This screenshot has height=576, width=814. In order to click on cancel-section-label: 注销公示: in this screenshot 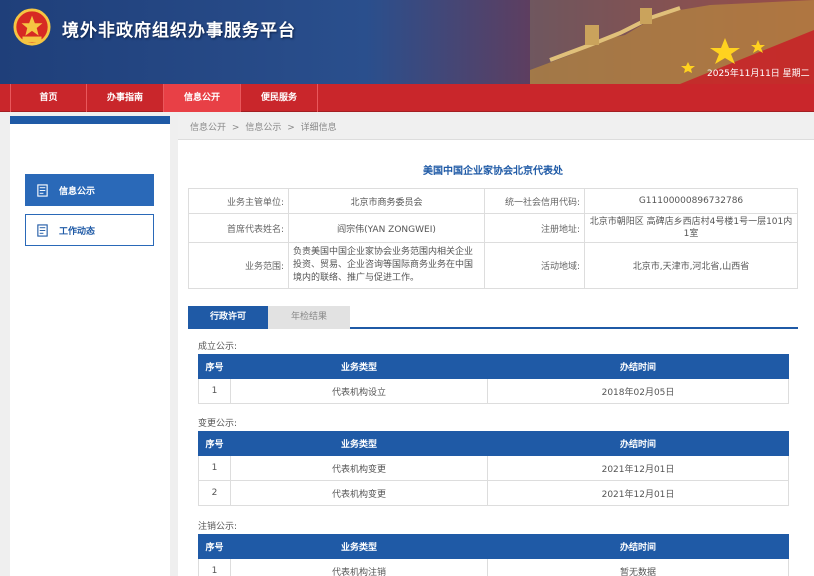, I will do `click(218, 527)`.